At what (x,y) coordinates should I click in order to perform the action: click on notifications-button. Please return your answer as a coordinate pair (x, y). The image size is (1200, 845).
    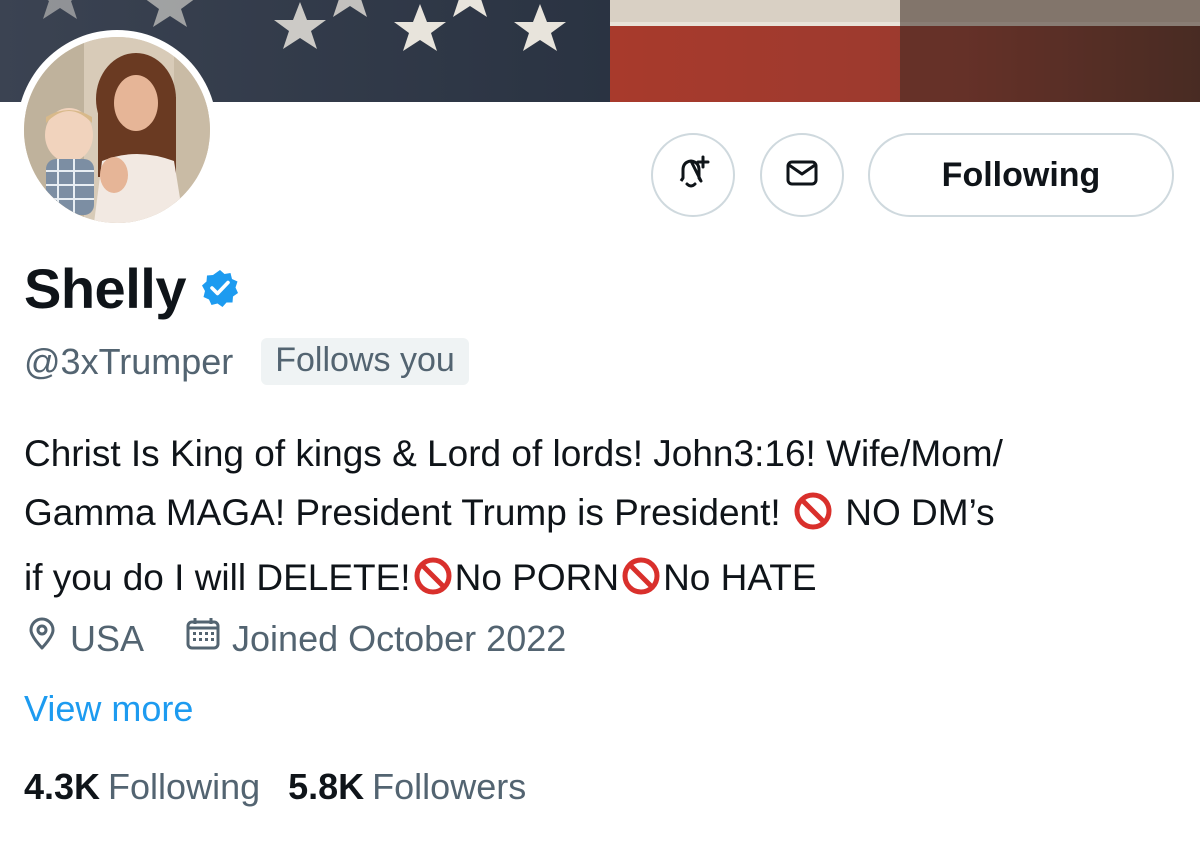
    Looking at the image, I should click on (693, 175).